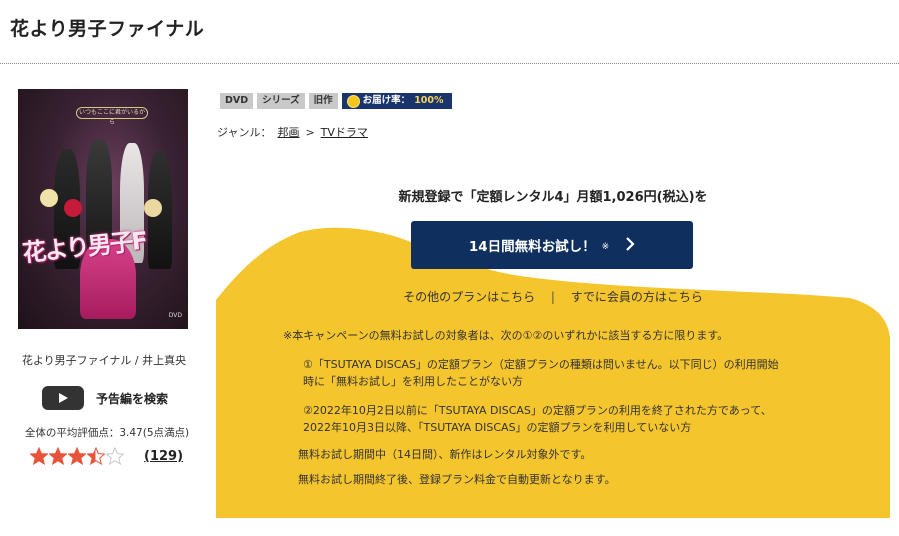 The width and height of the screenshot is (899, 536). I want to click on free-trial-label: 14日間無料お試し！, so click(532, 247).